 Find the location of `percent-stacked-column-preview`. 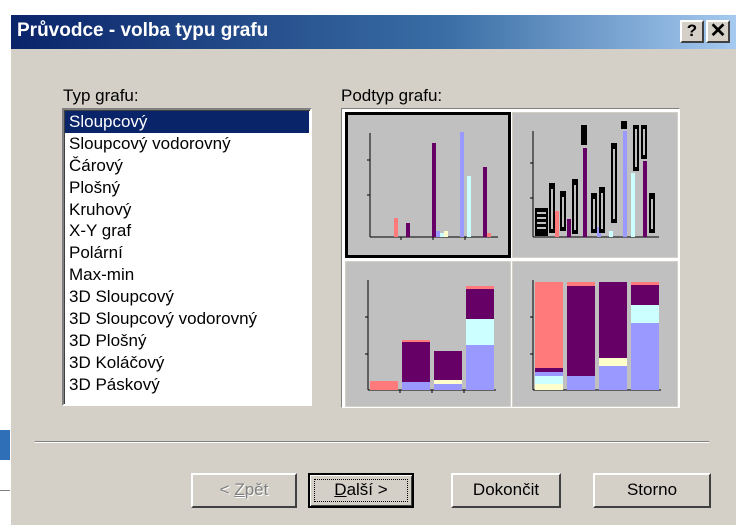

percent-stacked-column-preview is located at coordinates (595, 335).